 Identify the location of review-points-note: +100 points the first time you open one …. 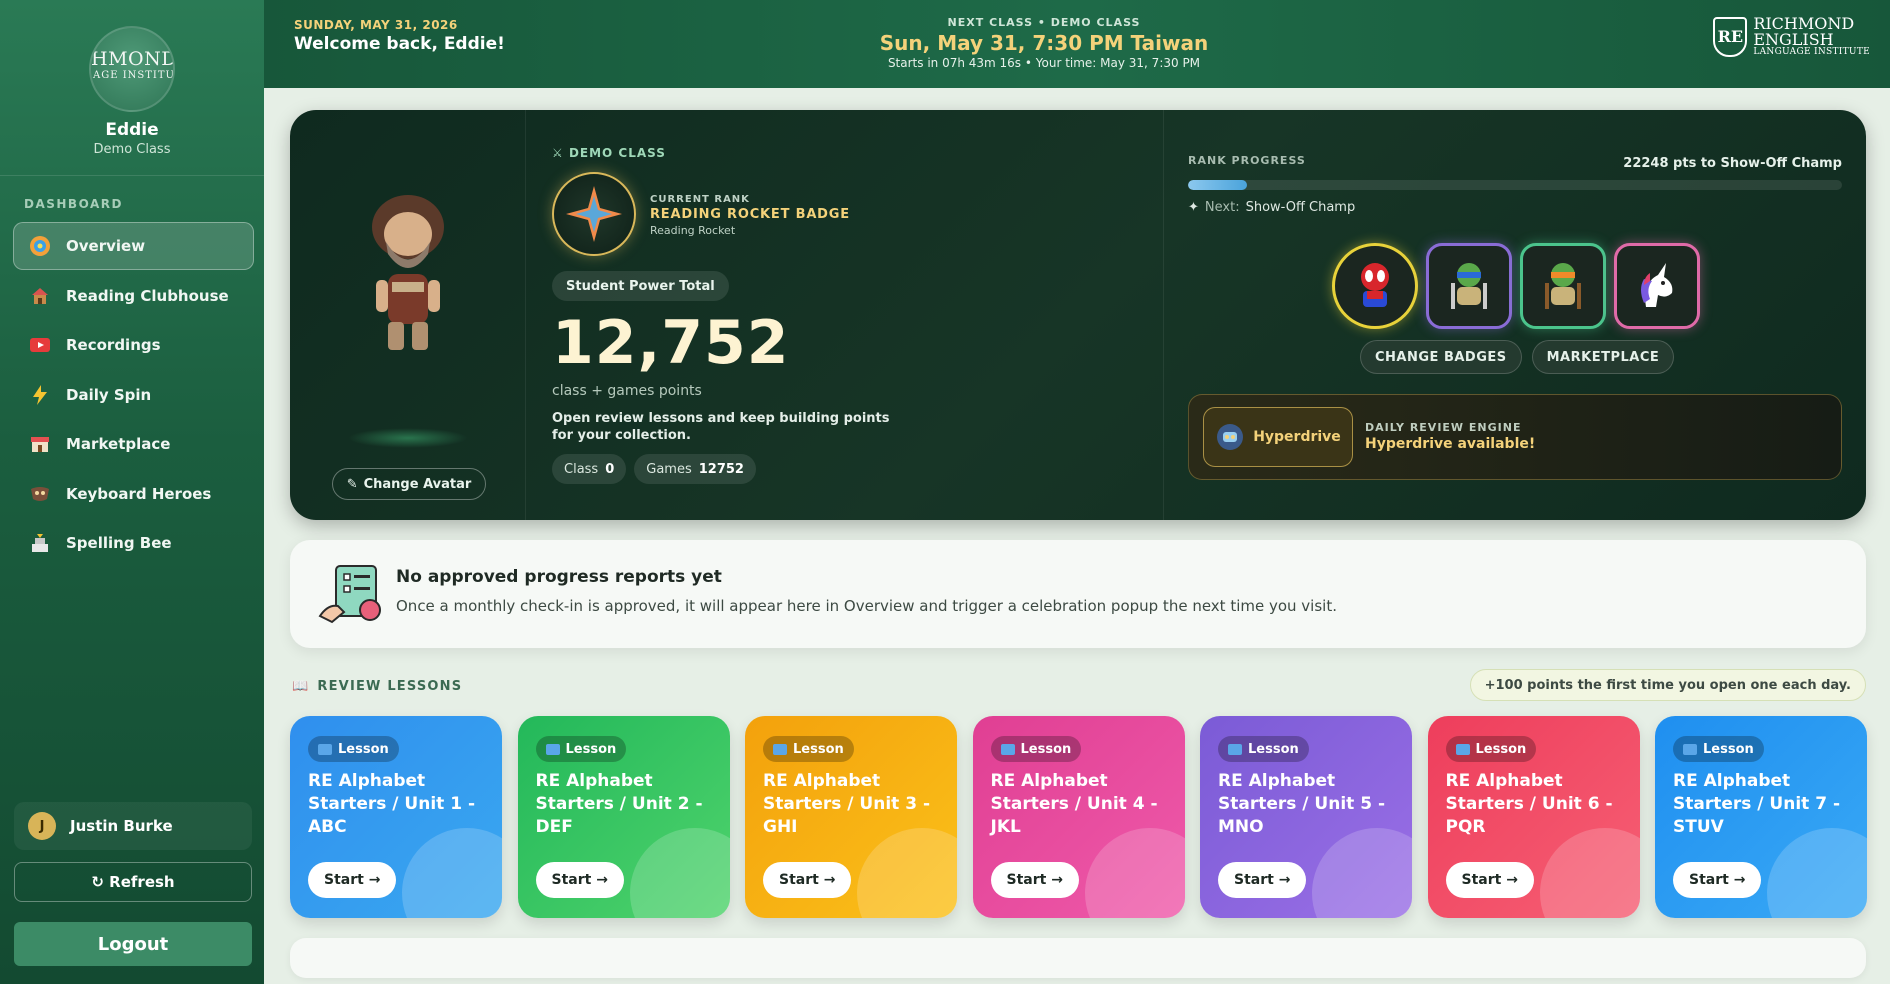
(1667, 685).